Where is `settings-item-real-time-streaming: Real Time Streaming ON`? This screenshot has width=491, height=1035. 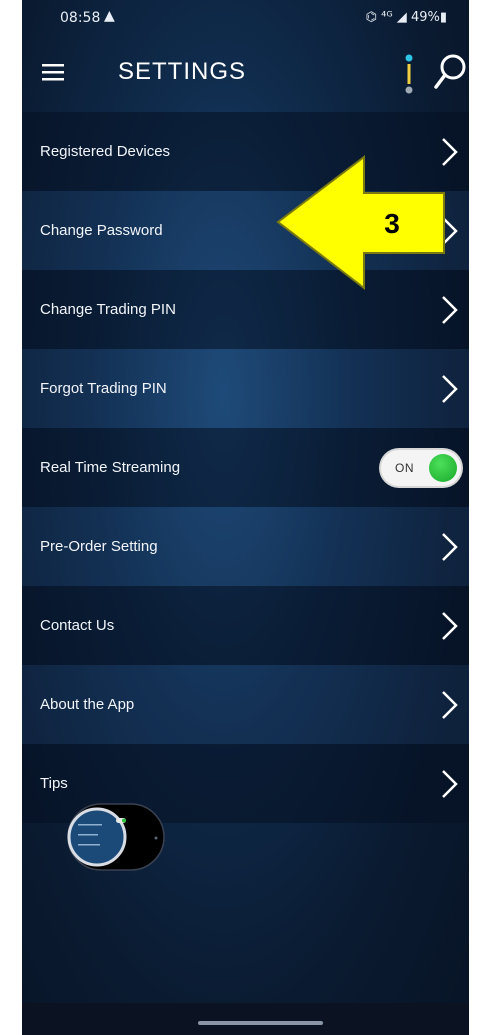
settings-item-real-time-streaming: Real Time Streaming ON is located at coordinates (245, 467).